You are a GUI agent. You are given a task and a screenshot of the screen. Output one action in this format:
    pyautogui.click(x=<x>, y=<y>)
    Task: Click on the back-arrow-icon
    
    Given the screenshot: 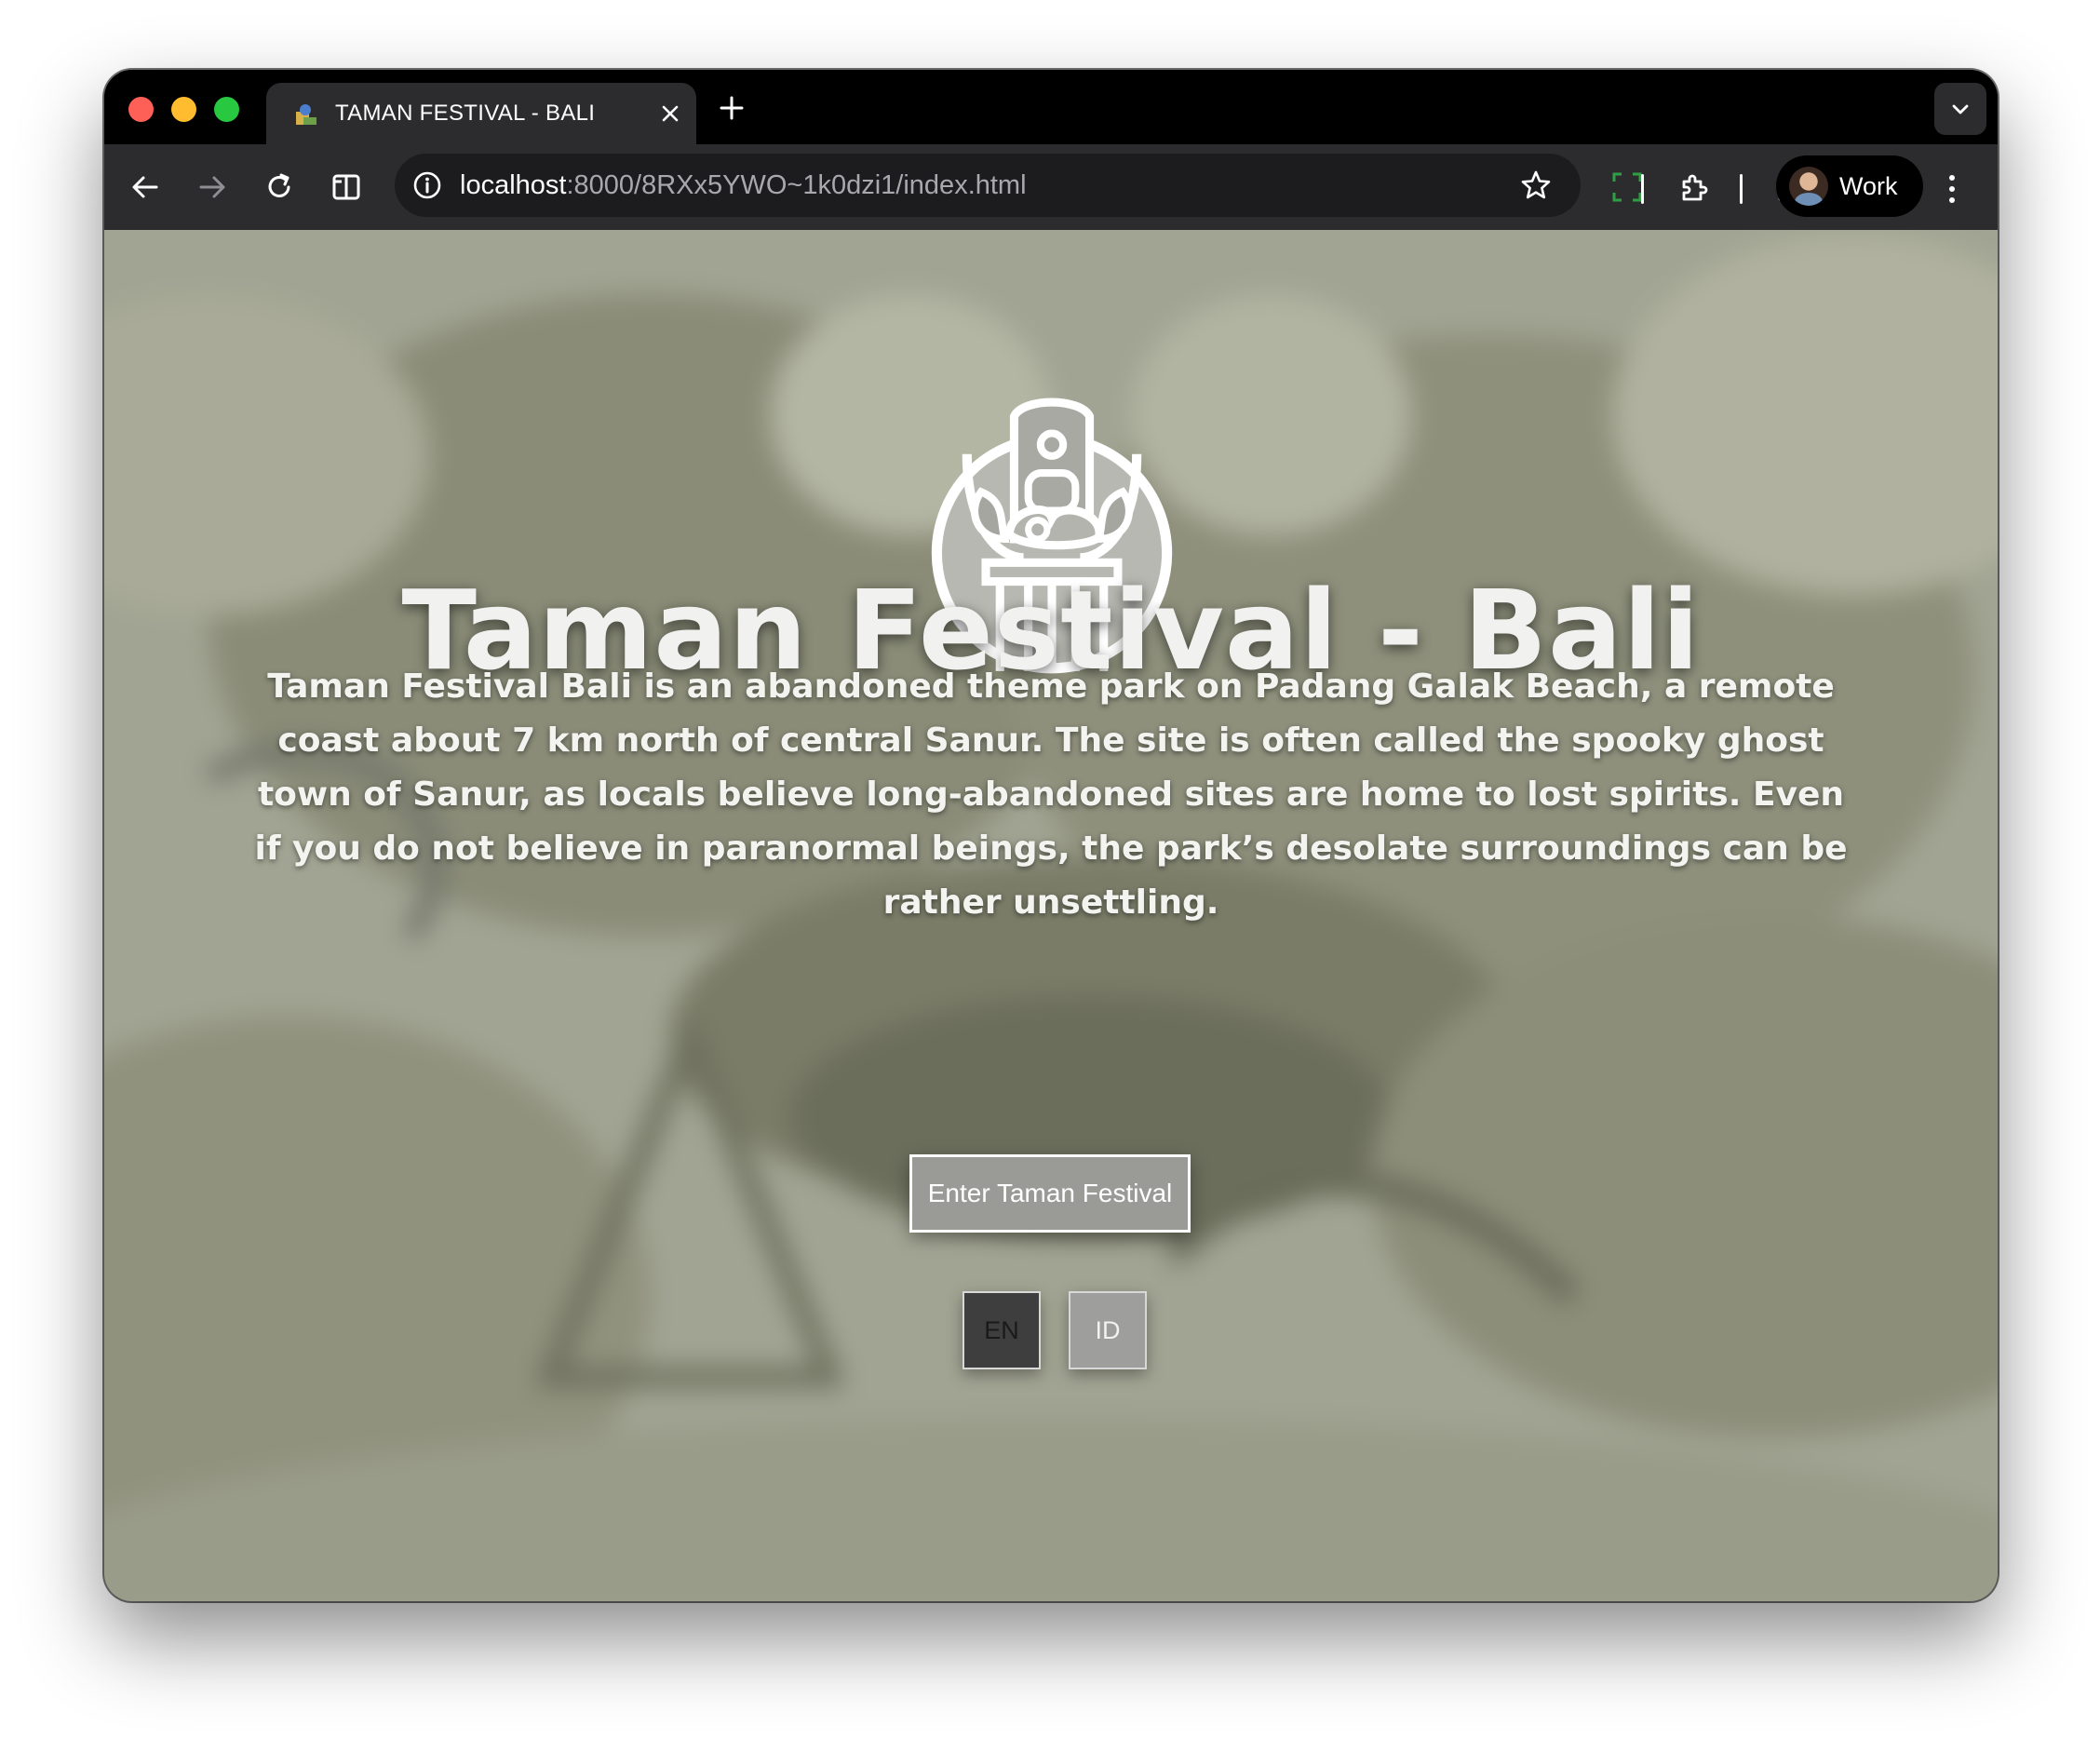 What is the action you would take?
    pyautogui.click(x=145, y=187)
    